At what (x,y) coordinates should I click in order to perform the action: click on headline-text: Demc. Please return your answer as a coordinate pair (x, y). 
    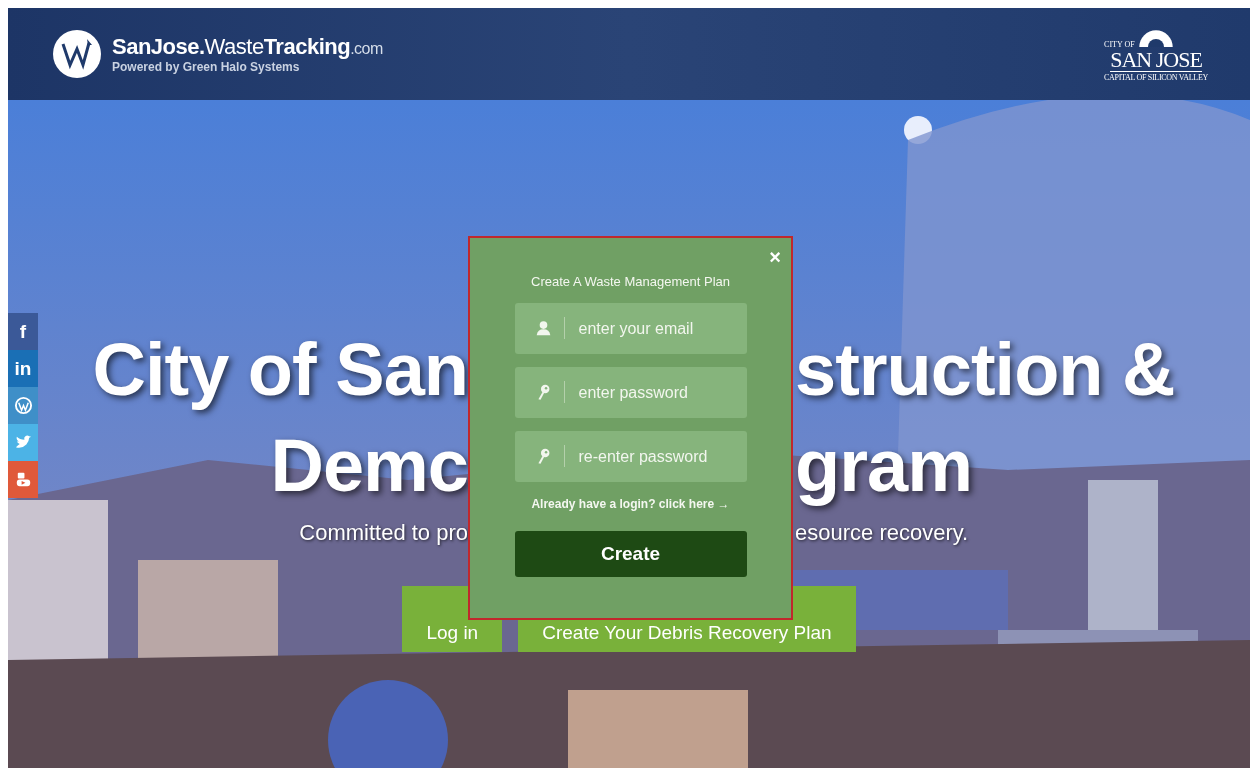
    Looking at the image, I should click on (369, 466).